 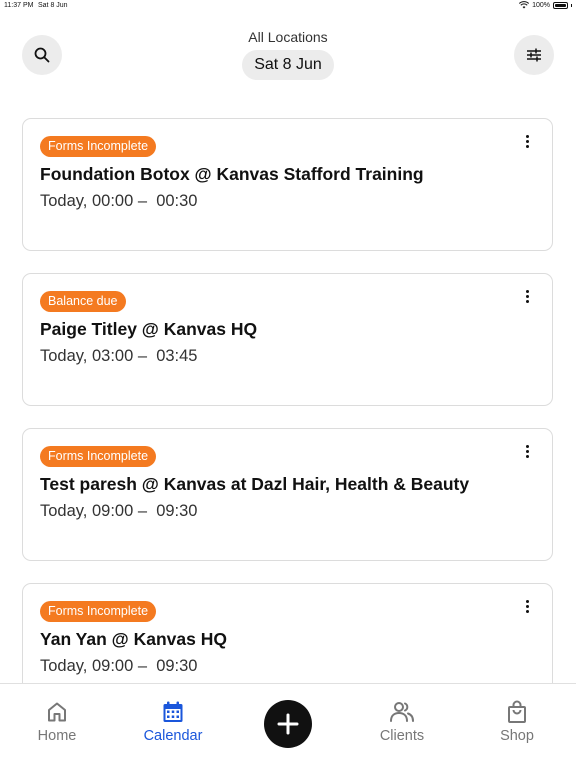 I want to click on status-date: Sat 8 Jun, so click(x=53, y=5).